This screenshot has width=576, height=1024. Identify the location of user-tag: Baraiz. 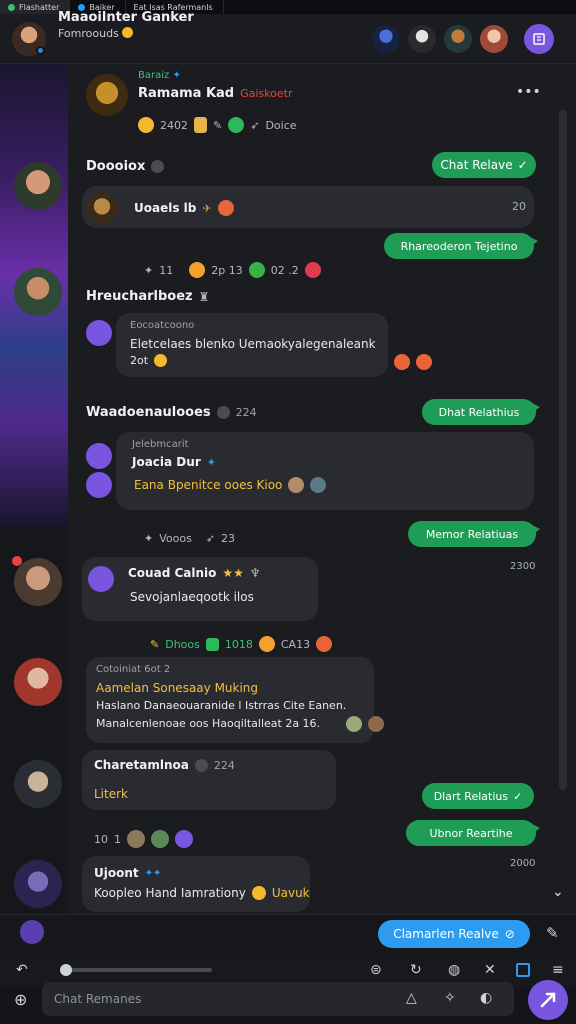
(154, 75).